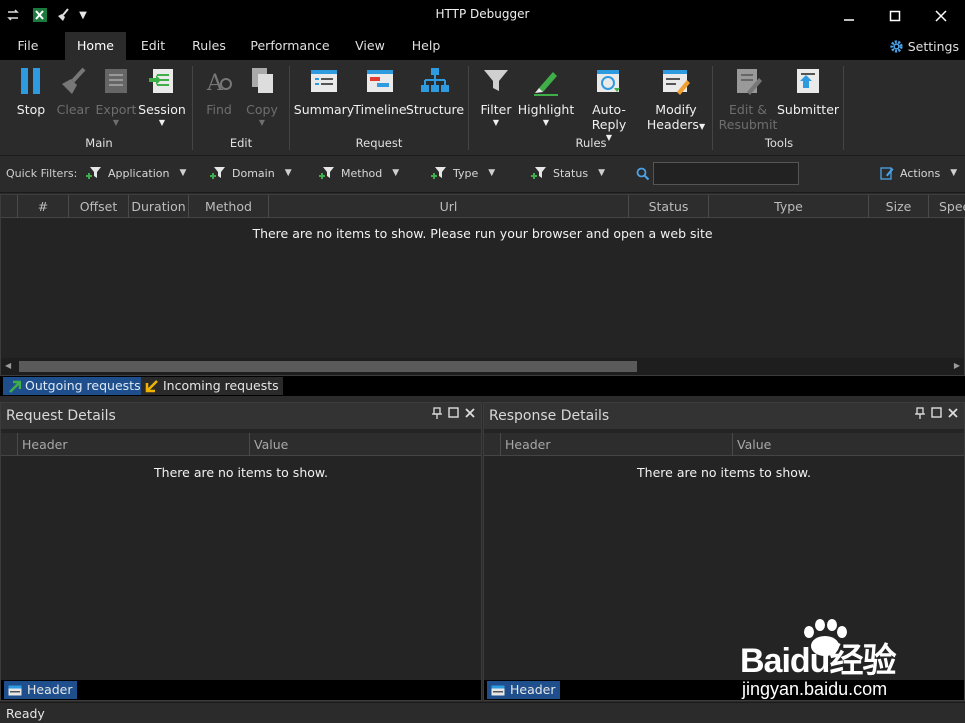 The width and height of the screenshot is (965, 723). Describe the element at coordinates (918, 173) in the screenshot. I see `actions-button: Actions ▼` at that location.